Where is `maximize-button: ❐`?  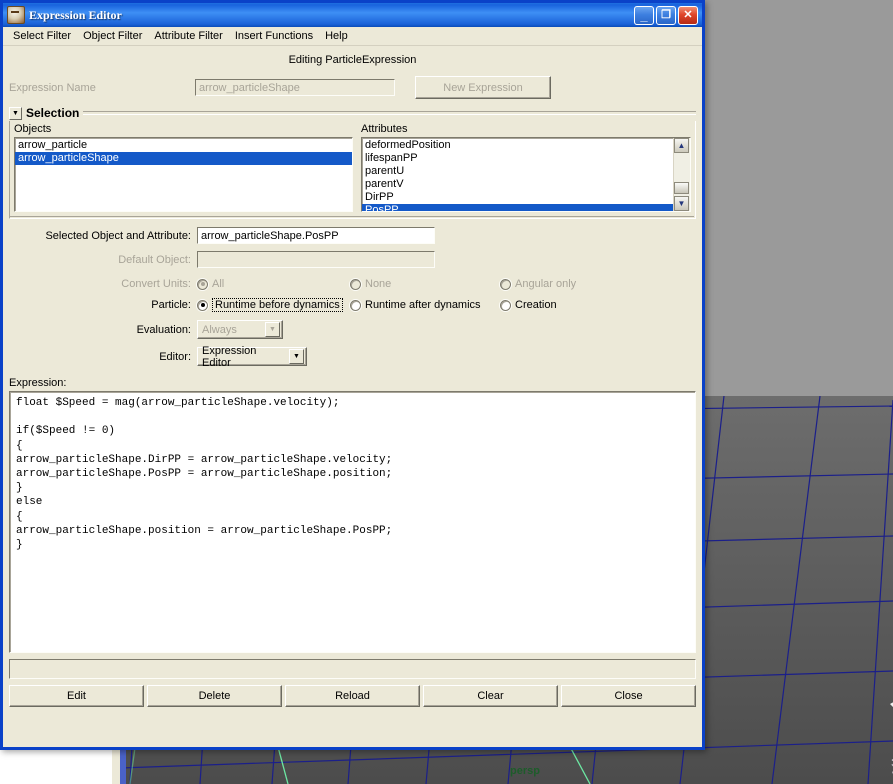 maximize-button: ❐ is located at coordinates (666, 15).